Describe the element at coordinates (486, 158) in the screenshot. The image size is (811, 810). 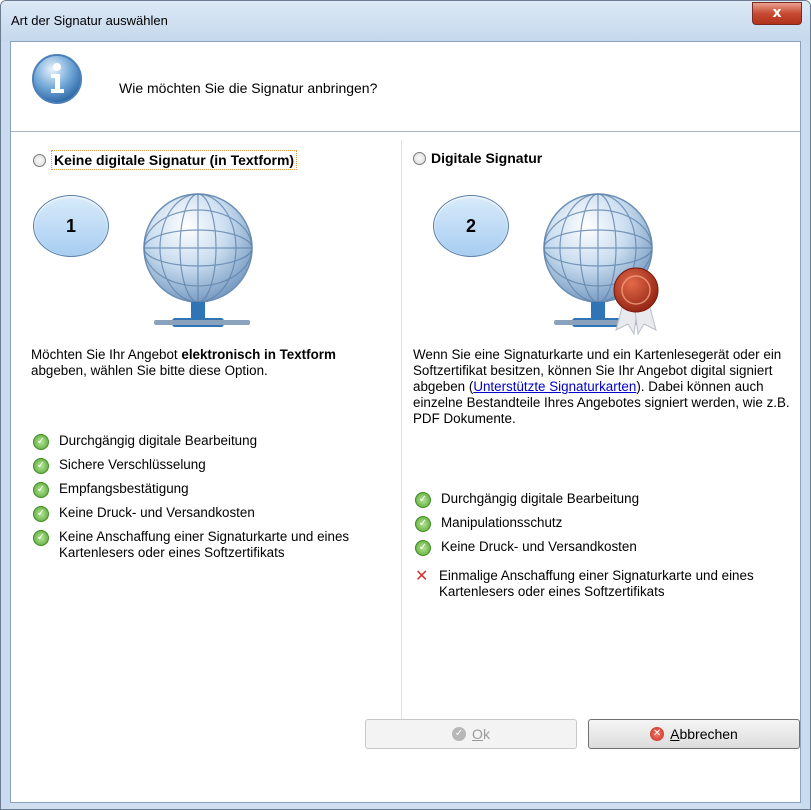
I see `option-label-digital: Digitale Signatur` at that location.